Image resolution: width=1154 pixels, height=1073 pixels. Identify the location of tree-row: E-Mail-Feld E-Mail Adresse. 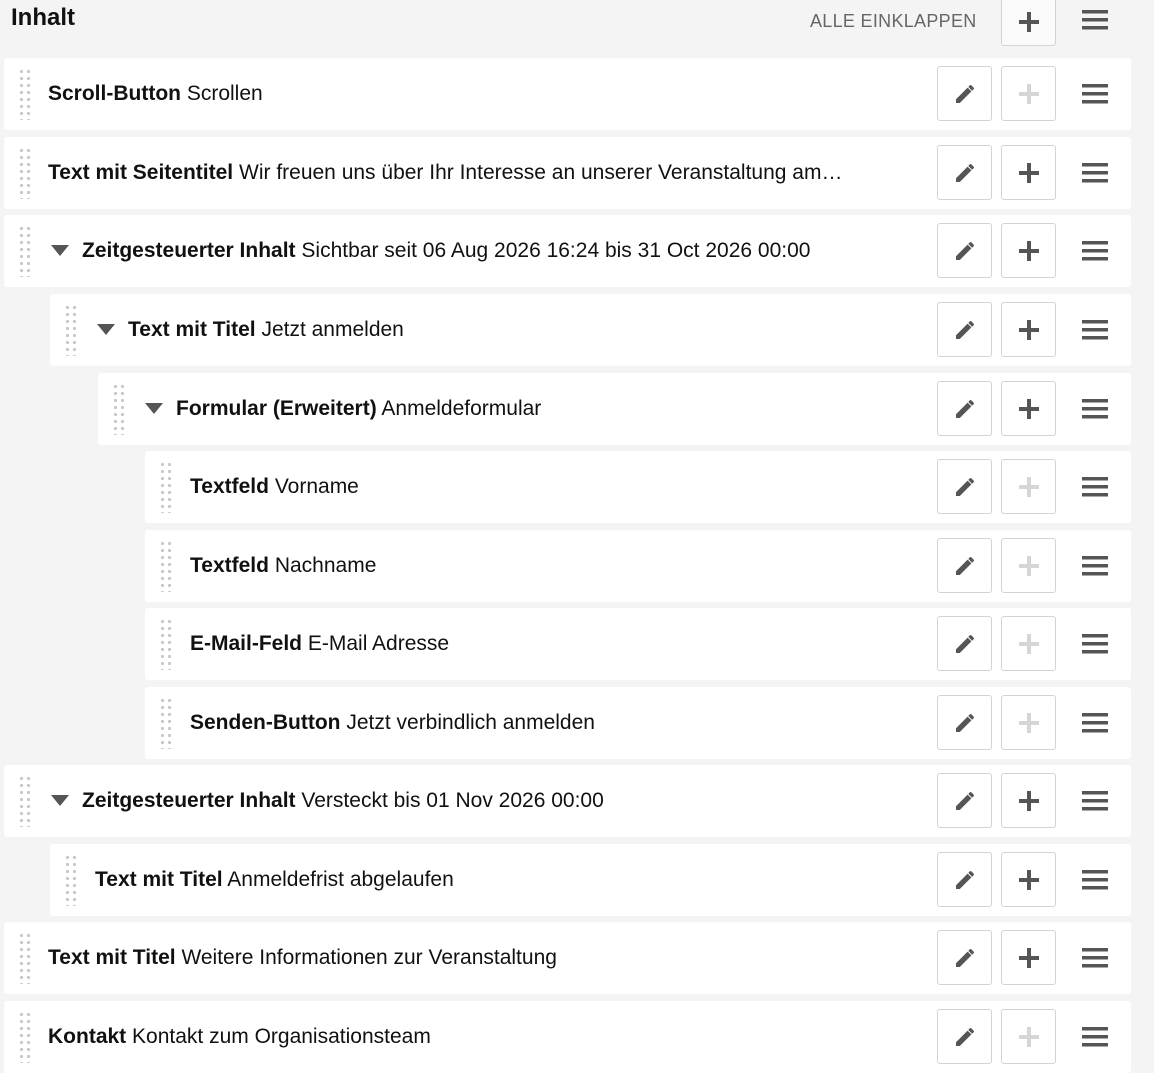
(638, 644).